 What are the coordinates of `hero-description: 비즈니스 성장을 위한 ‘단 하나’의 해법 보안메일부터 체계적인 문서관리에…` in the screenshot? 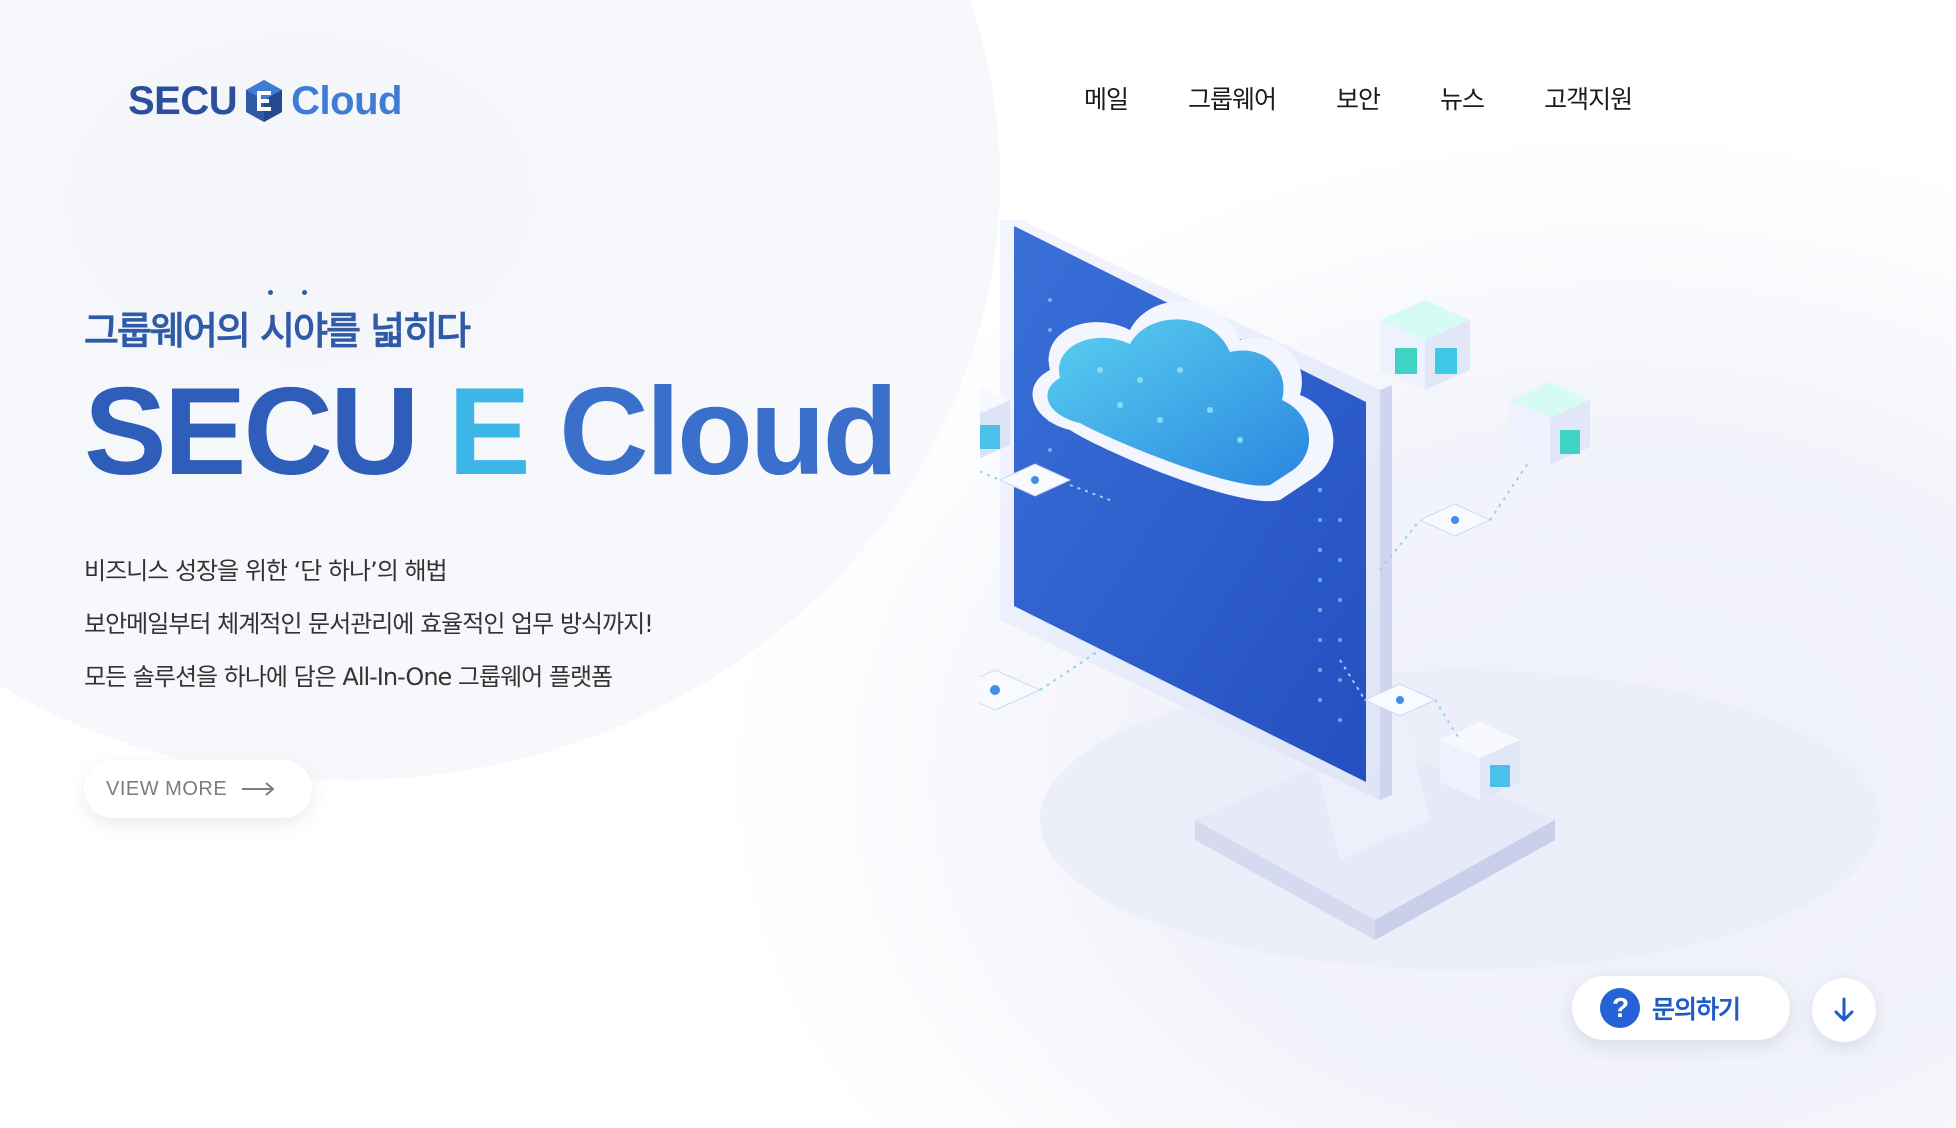 It's located at (369, 635).